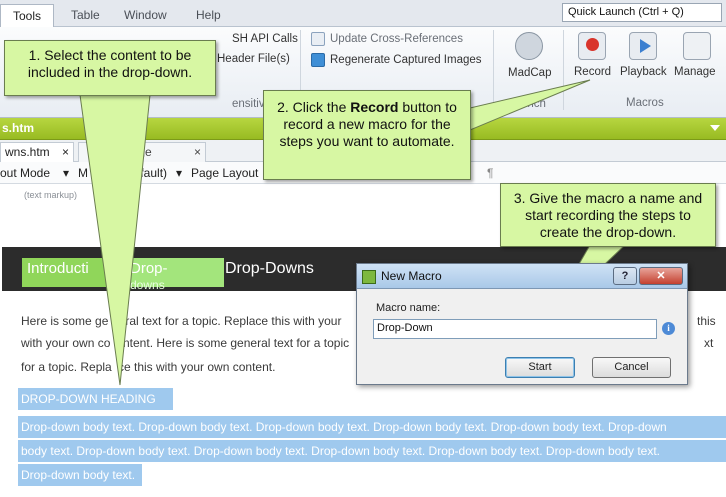  What do you see at coordinates (411, 276) in the screenshot?
I see `dialog-title: New Macro` at bounding box center [411, 276].